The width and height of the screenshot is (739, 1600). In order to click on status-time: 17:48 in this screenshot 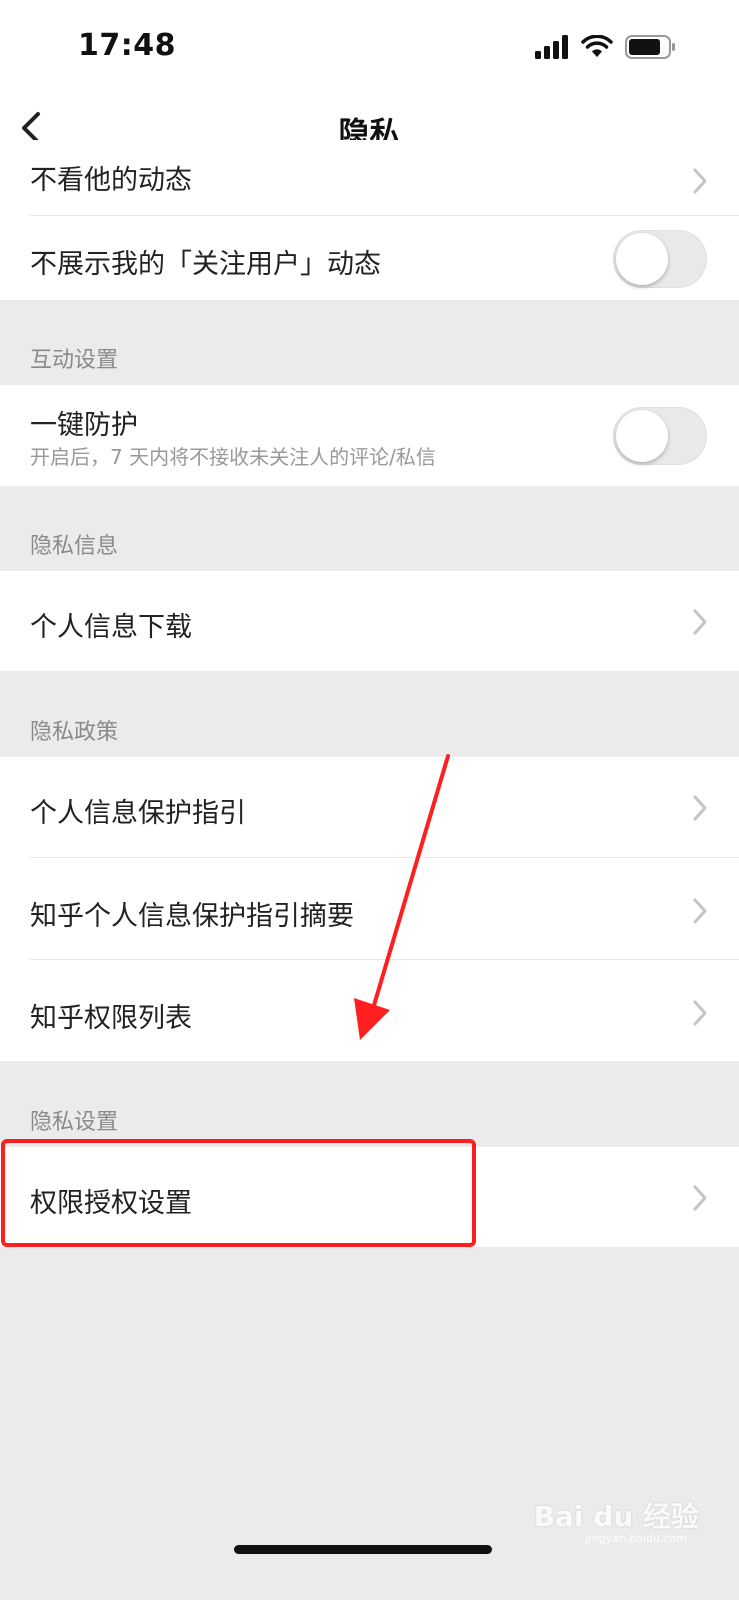, I will do `click(127, 45)`.